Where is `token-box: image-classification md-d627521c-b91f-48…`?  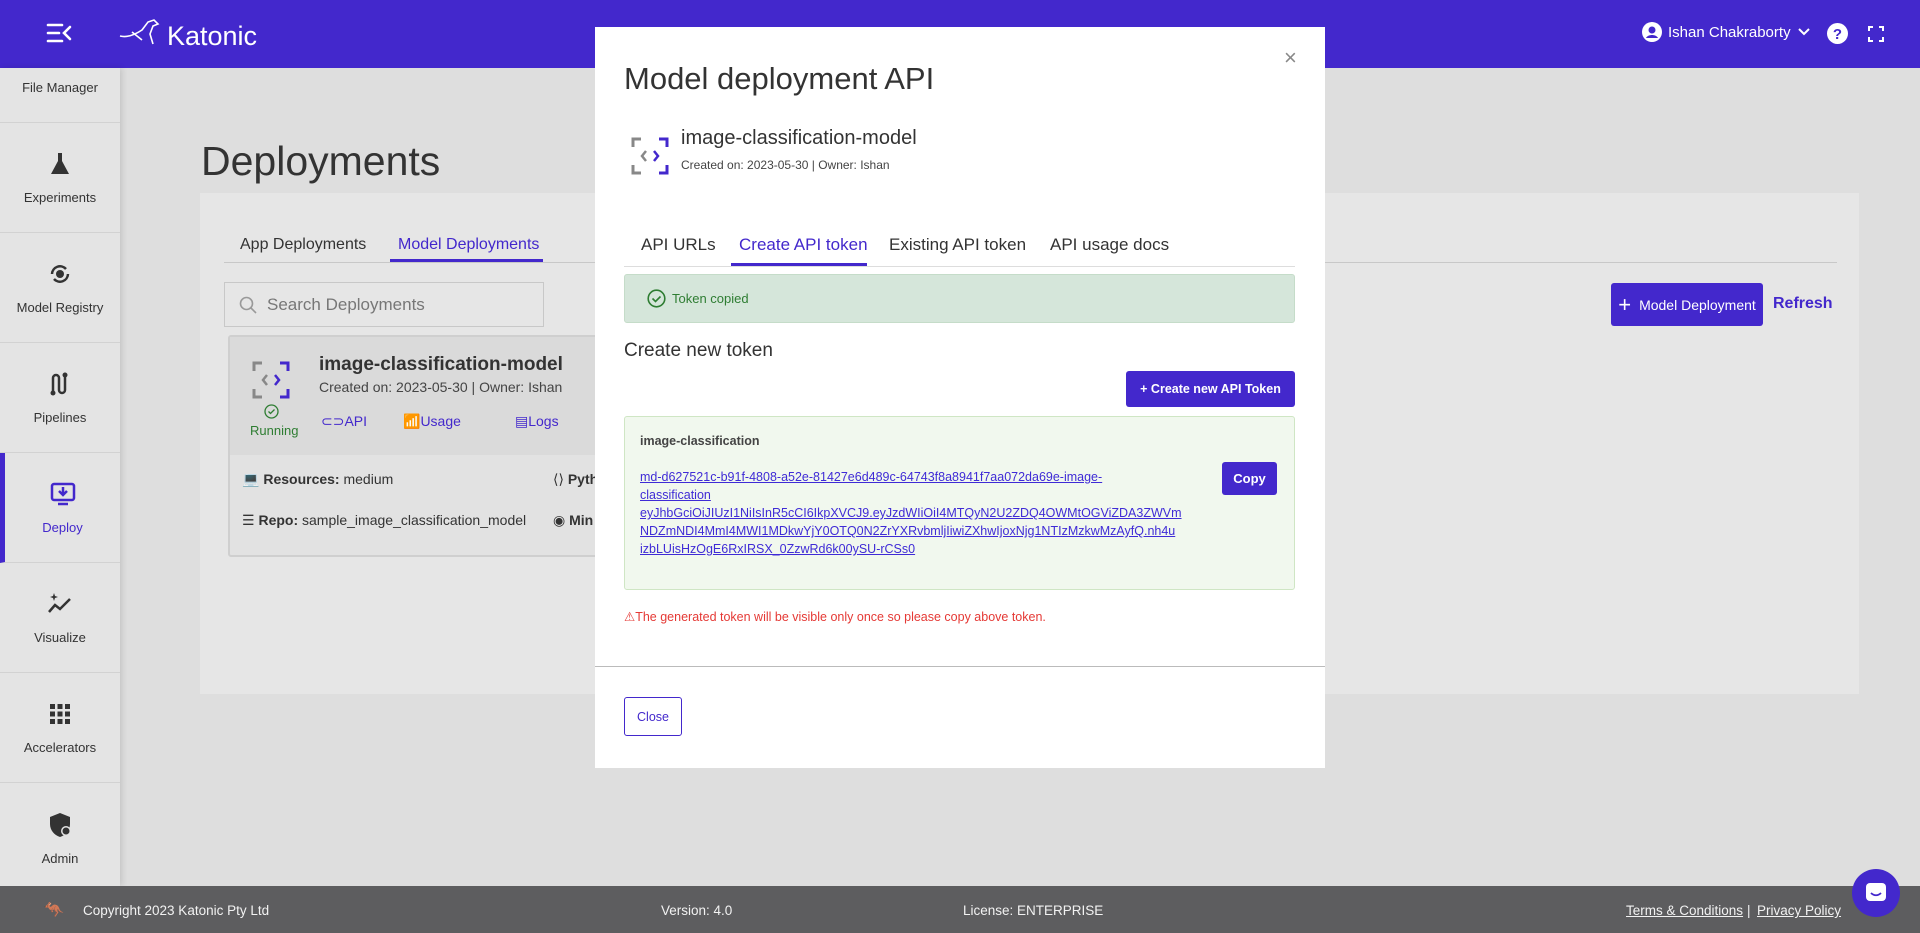
token-box: image-classification md-d627521c-b91f-48… is located at coordinates (959, 503).